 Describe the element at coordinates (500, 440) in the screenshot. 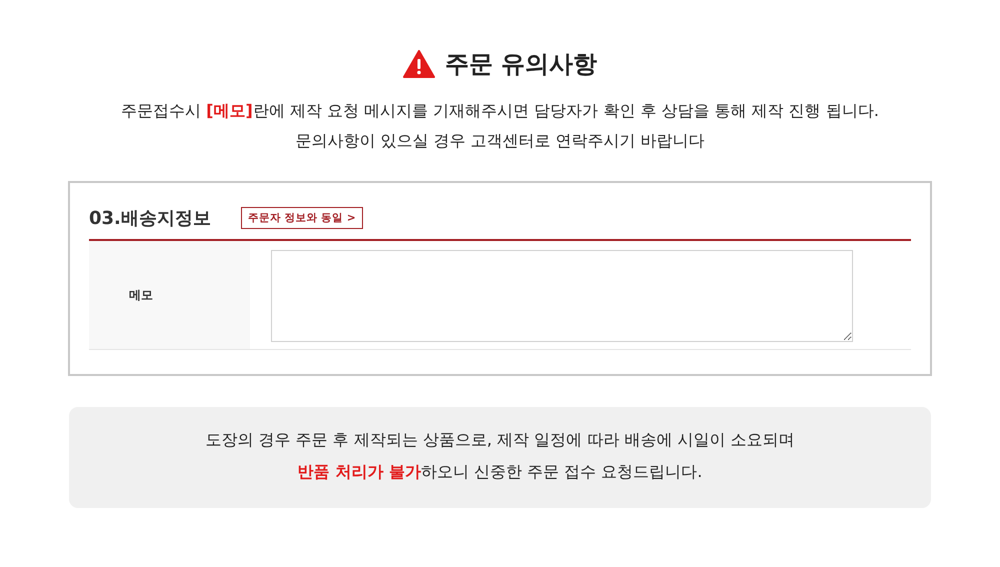

I see `notice-text: 도장의 경우 주문 후 제작되는 상품으로, 제작 일정에 따라 배송에 시일이 소요되며` at that location.